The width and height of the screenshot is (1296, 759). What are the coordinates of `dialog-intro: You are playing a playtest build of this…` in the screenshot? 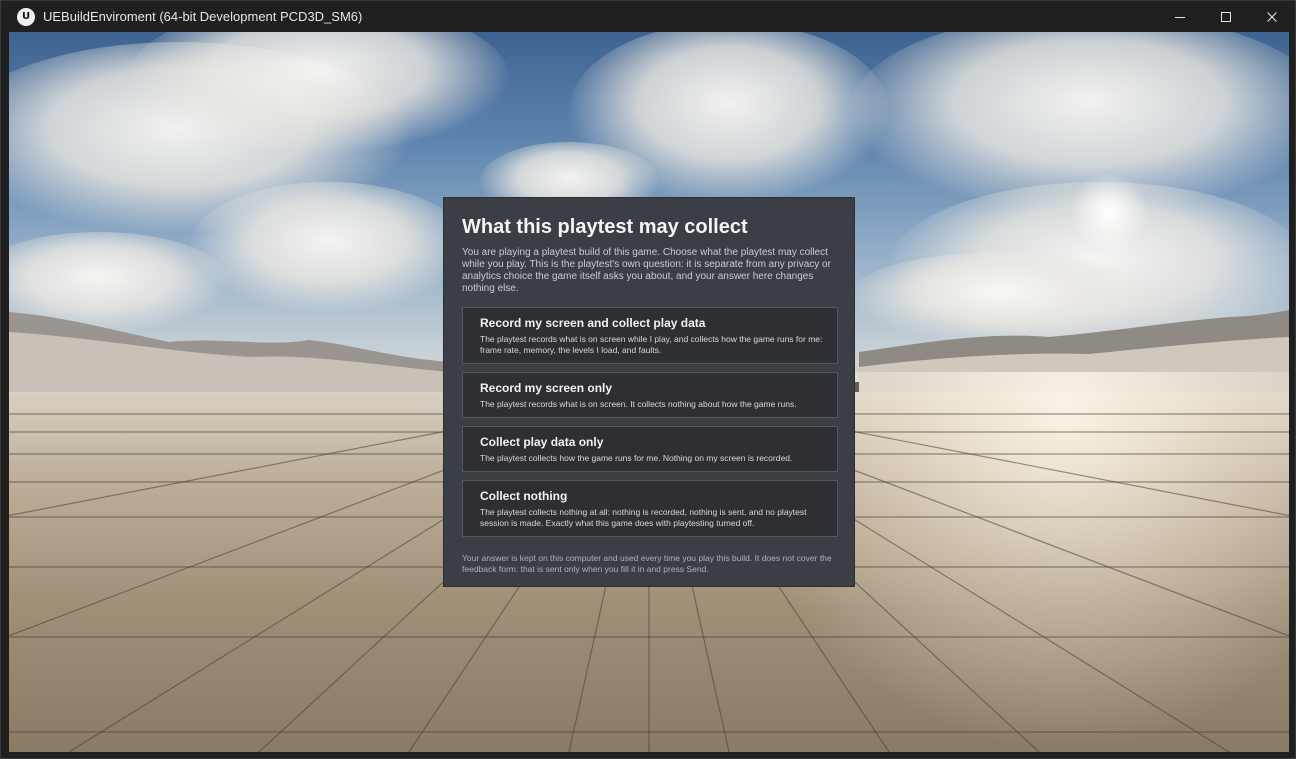 It's located at (646, 270).